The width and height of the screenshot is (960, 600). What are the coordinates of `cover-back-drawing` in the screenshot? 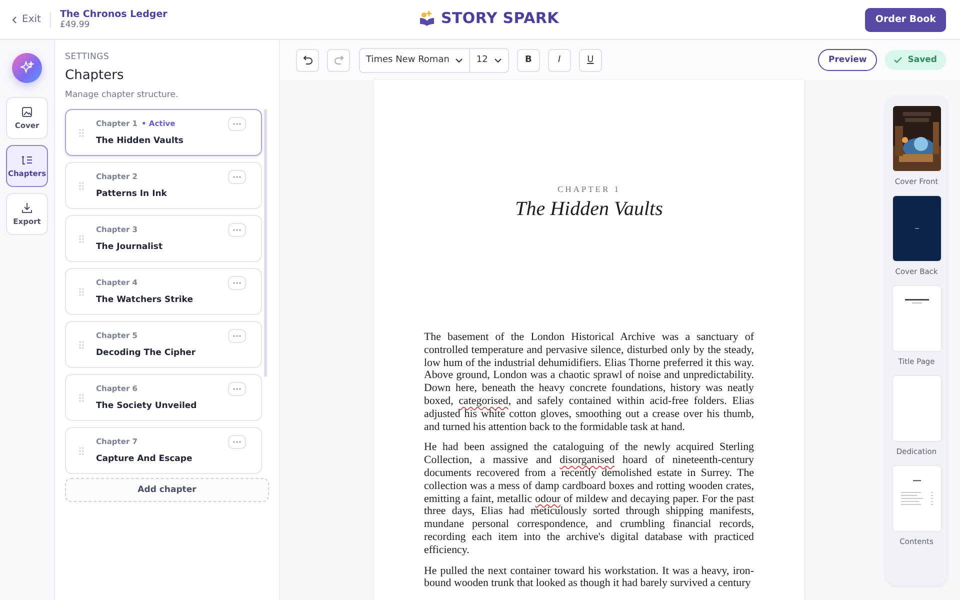 It's located at (916, 228).